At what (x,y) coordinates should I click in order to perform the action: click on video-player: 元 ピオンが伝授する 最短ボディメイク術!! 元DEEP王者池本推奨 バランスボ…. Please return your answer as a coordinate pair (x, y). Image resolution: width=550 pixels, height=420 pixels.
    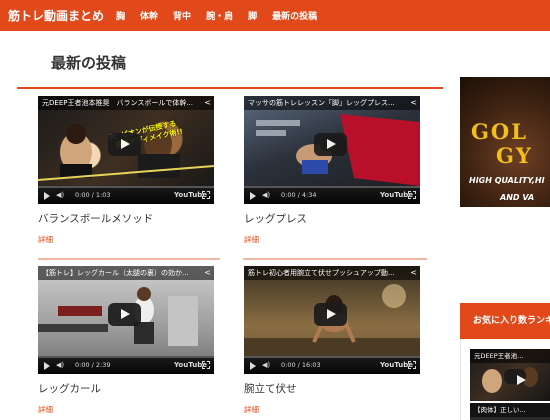
    Looking at the image, I should click on (126, 150).